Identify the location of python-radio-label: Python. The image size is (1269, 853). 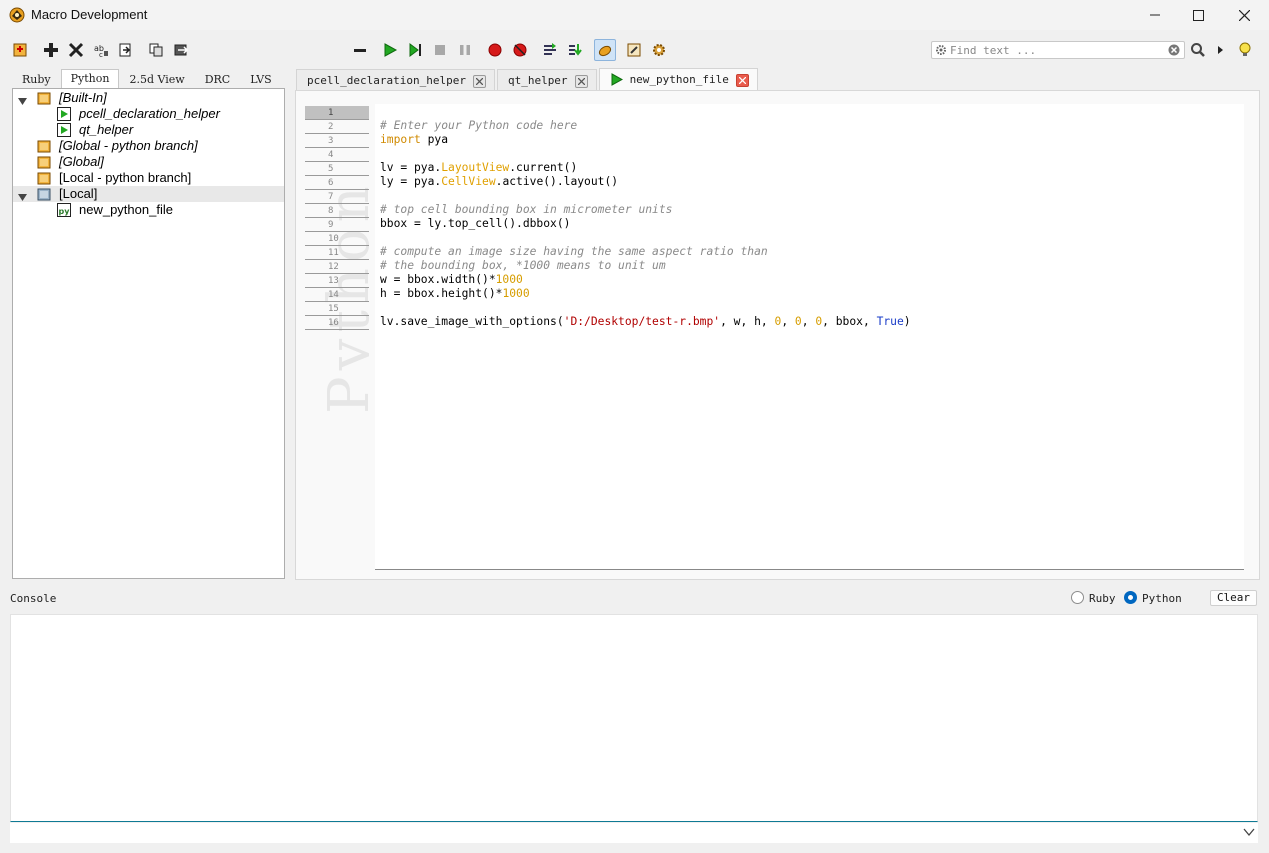
(1162, 598).